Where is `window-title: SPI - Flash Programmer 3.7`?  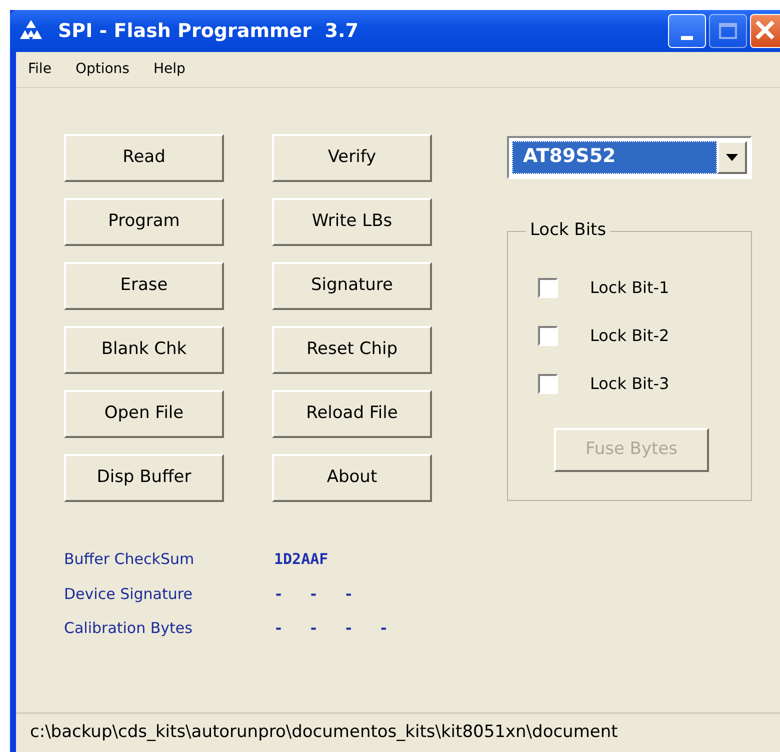 window-title: SPI - Flash Programmer 3.7 is located at coordinates (208, 31).